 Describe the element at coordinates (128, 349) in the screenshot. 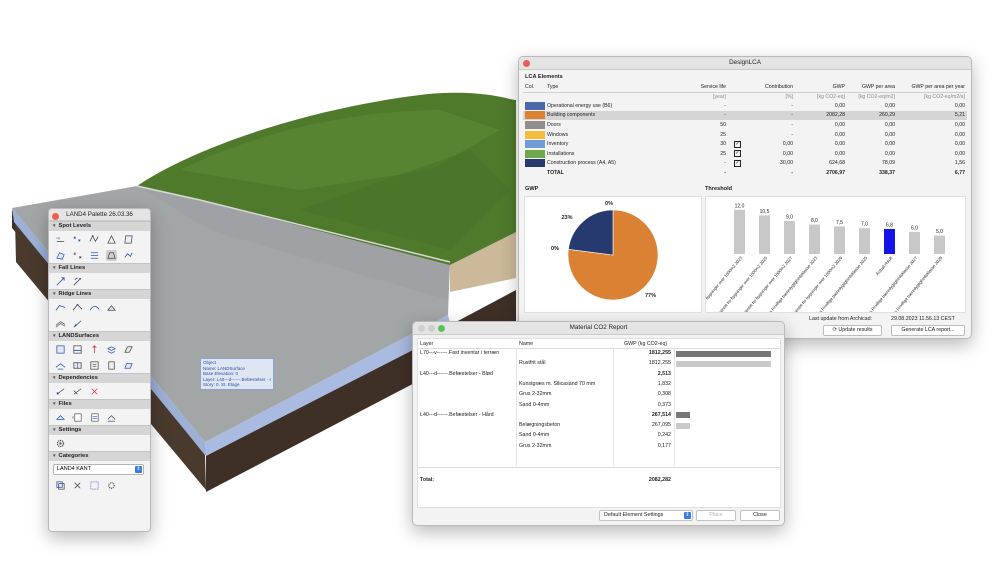

I see `surface-grid-icon` at that location.